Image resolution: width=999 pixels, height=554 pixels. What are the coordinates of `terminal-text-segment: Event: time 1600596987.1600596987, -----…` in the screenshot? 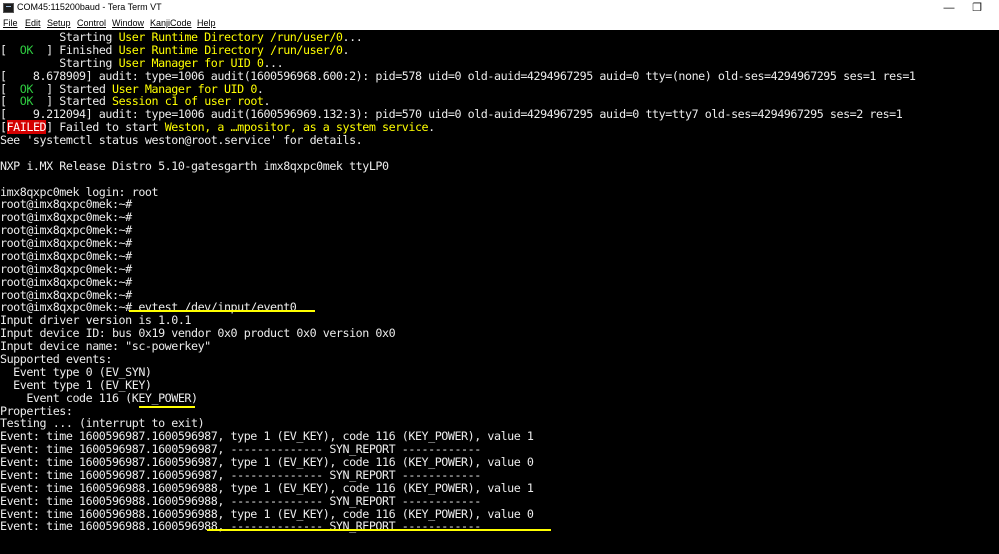 It's located at (240, 449).